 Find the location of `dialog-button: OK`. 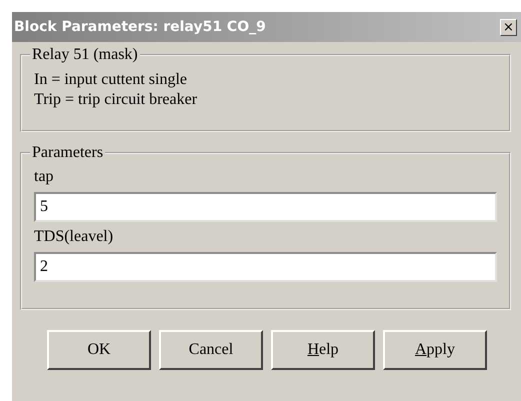

dialog-button: OK is located at coordinates (99, 350).